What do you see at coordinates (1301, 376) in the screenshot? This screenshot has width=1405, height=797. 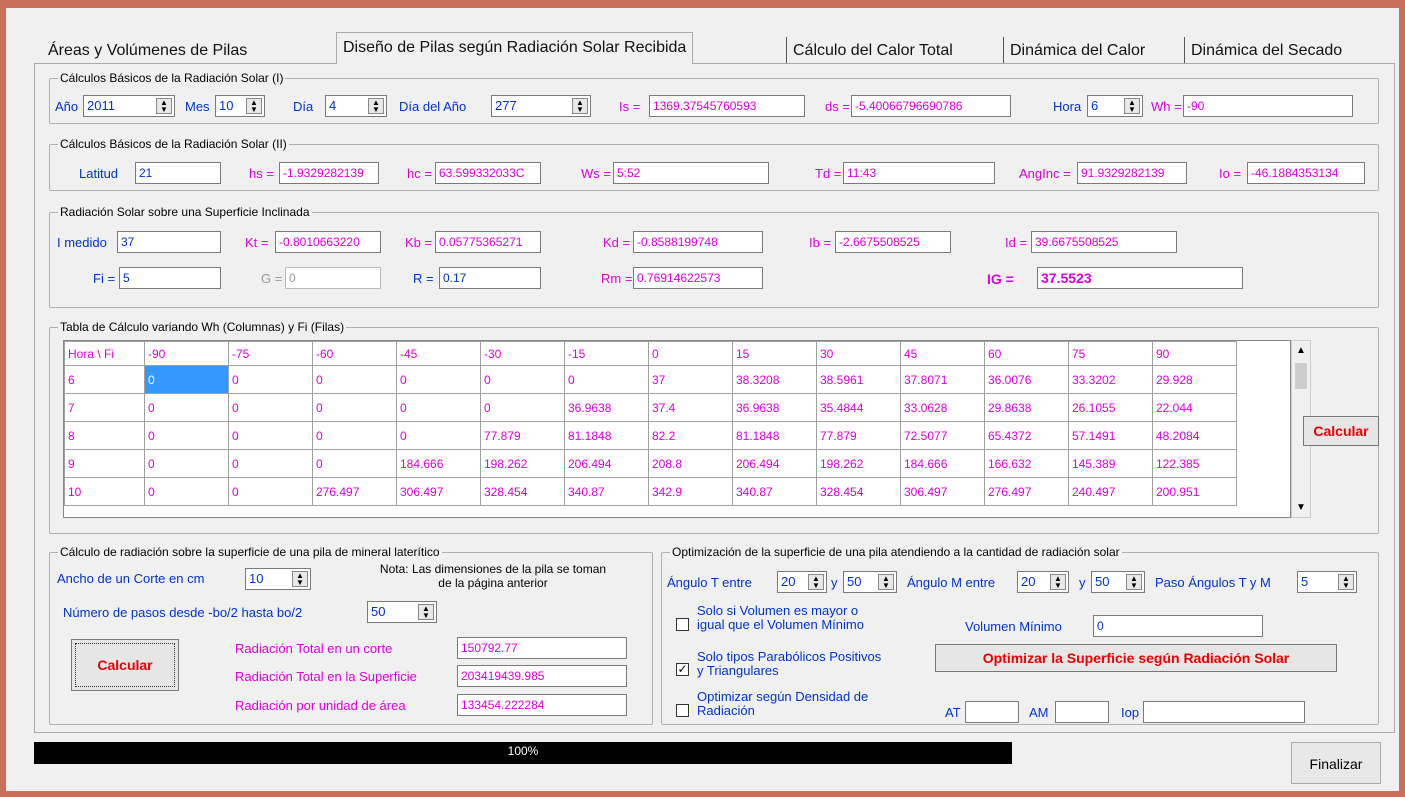 I see `scroll-thumb` at bounding box center [1301, 376].